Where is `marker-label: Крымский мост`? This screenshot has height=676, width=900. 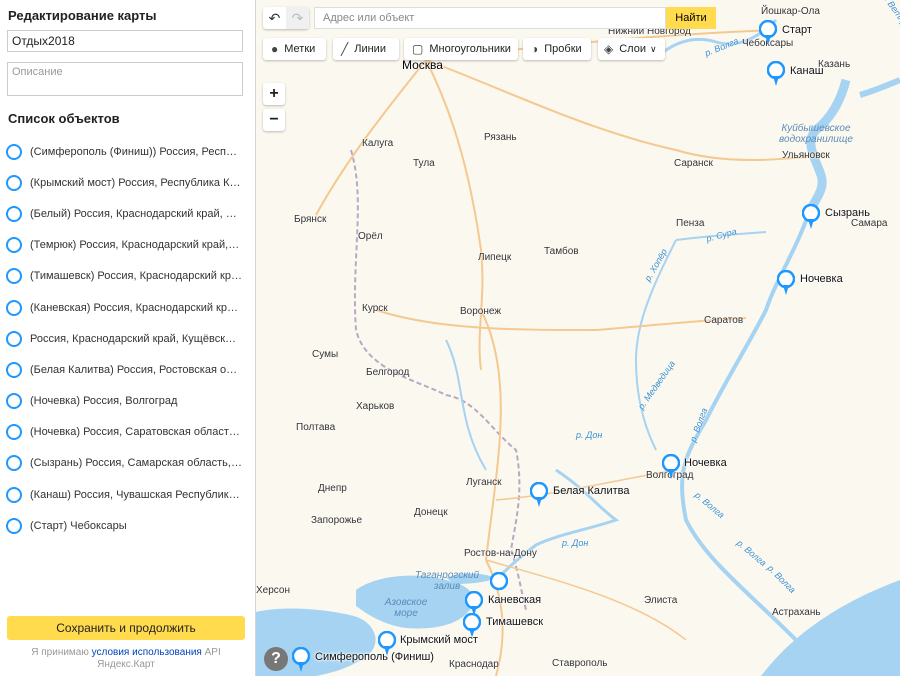 marker-label: Крымский мост is located at coordinates (439, 640).